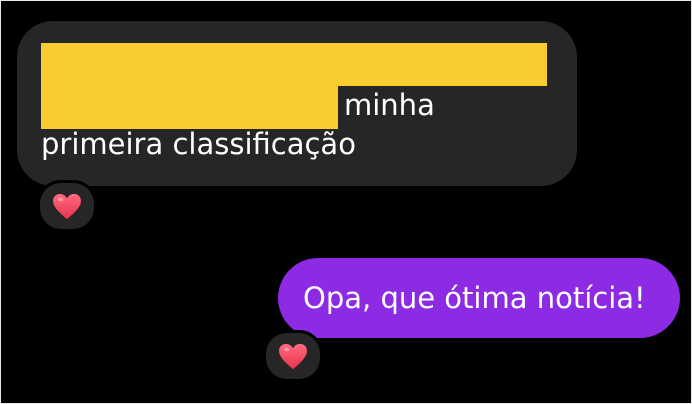  What do you see at coordinates (389, 105) in the screenshot?
I see `incoming-message-text-line1: minha` at bounding box center [389, 105].